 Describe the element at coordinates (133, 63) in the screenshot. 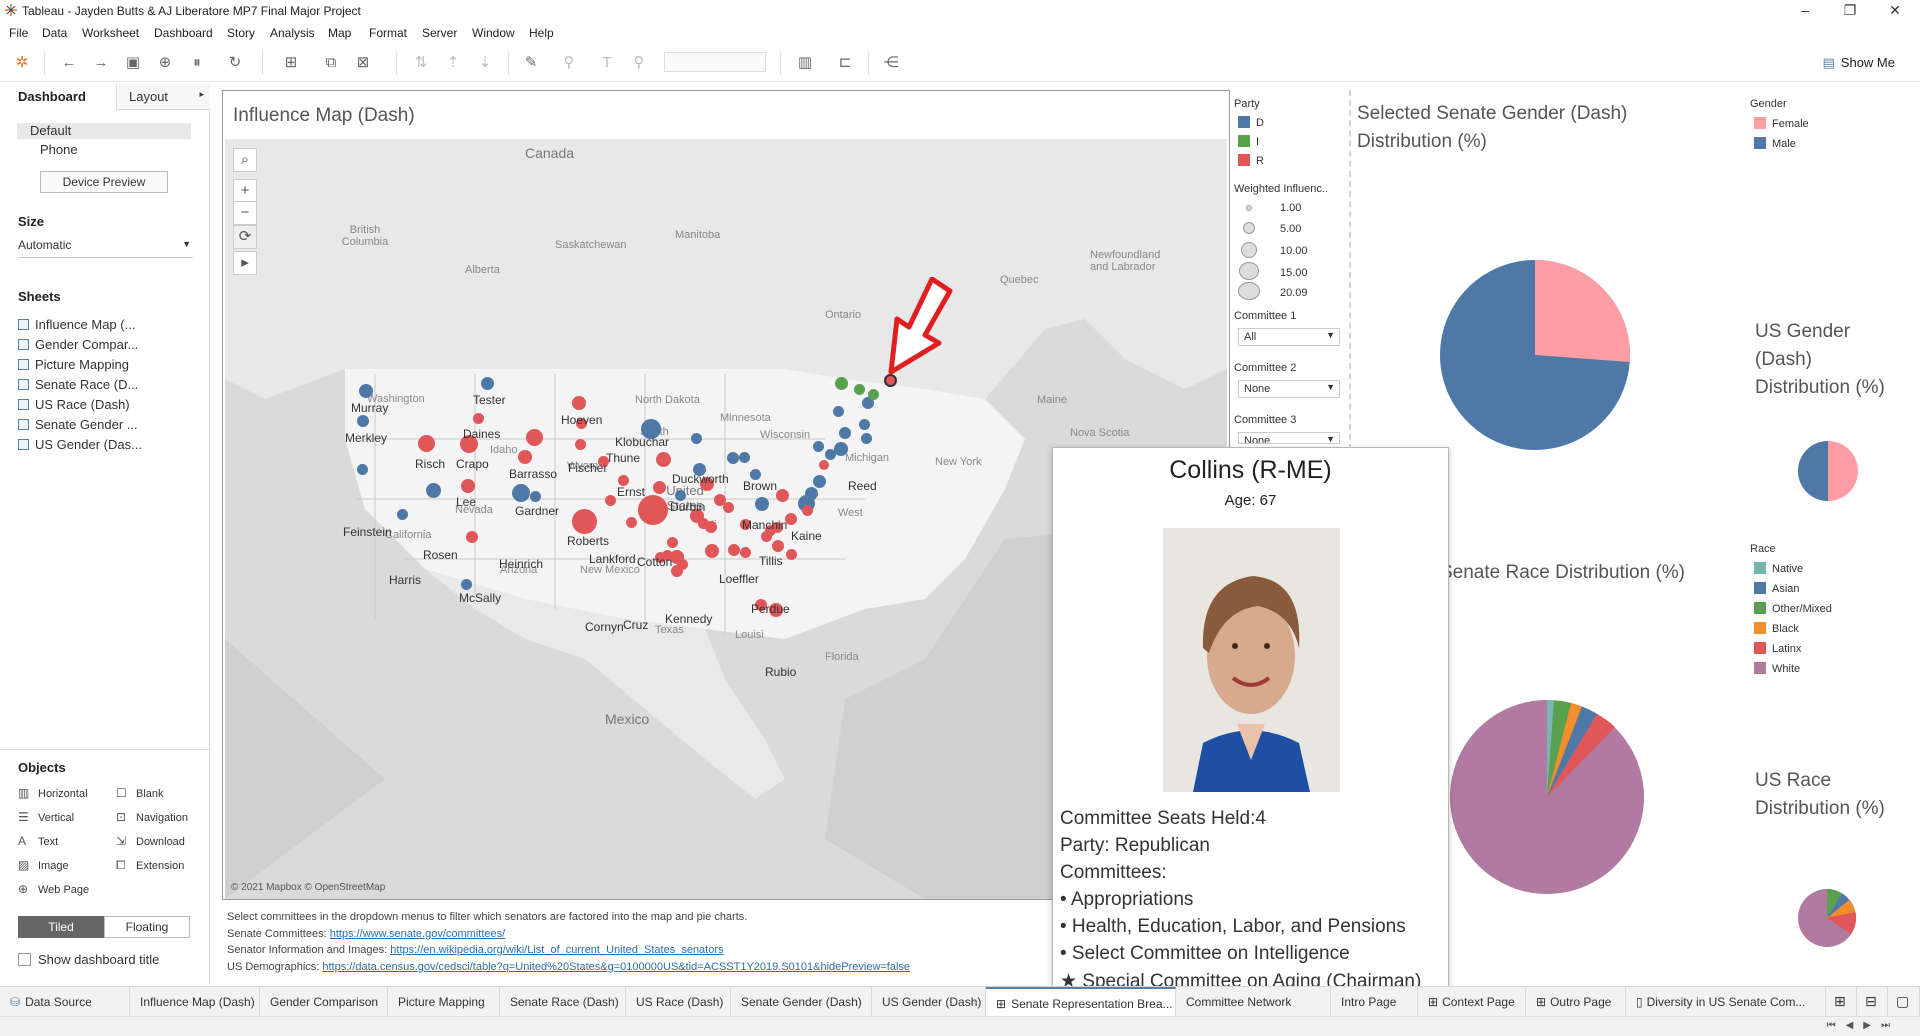

I see `save-icon: ▣` at that location.